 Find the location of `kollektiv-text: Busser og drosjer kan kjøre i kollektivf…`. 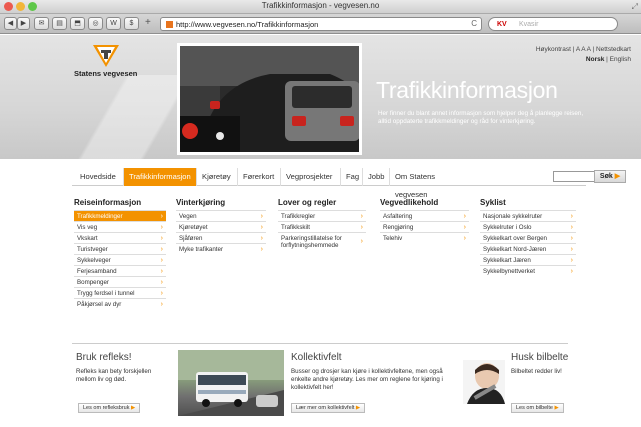

kollektiv-text: Busser og drosjer kan kjøre i kollektivf… is located at coordinates (367, 379).